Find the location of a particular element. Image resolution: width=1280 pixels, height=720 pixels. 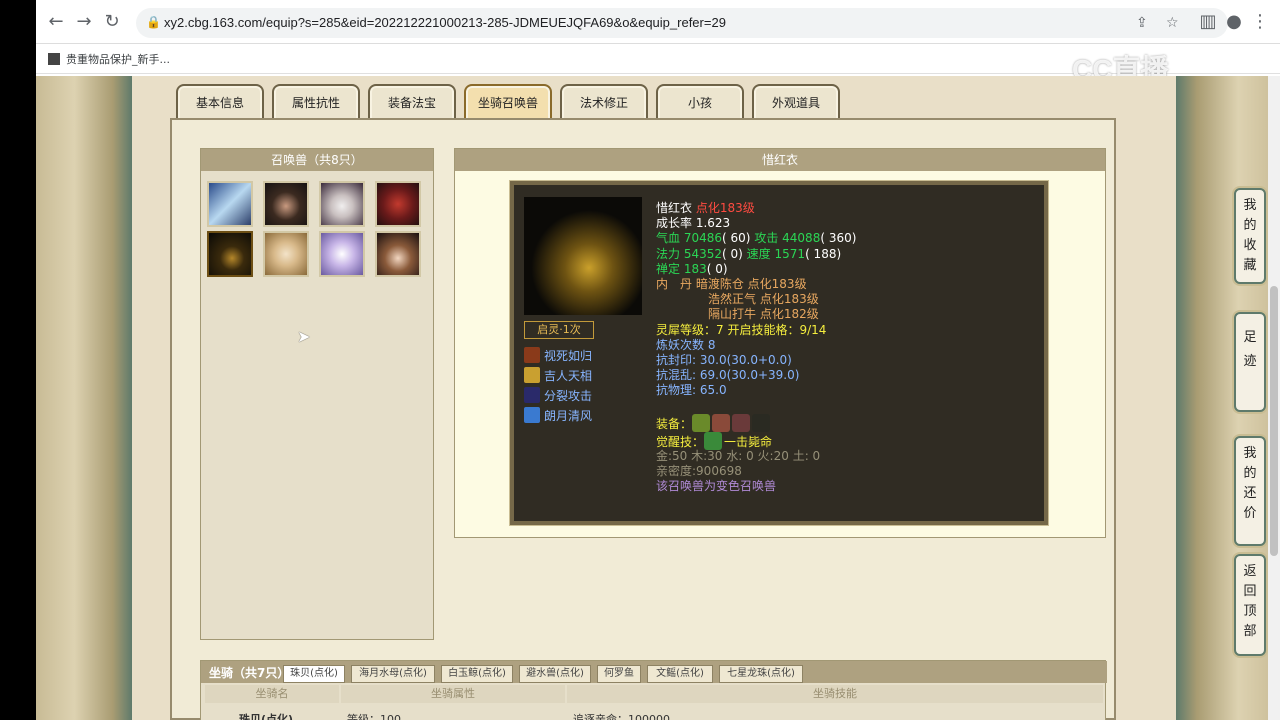

equip-label: 装备： is located at coordinates (674, 423).